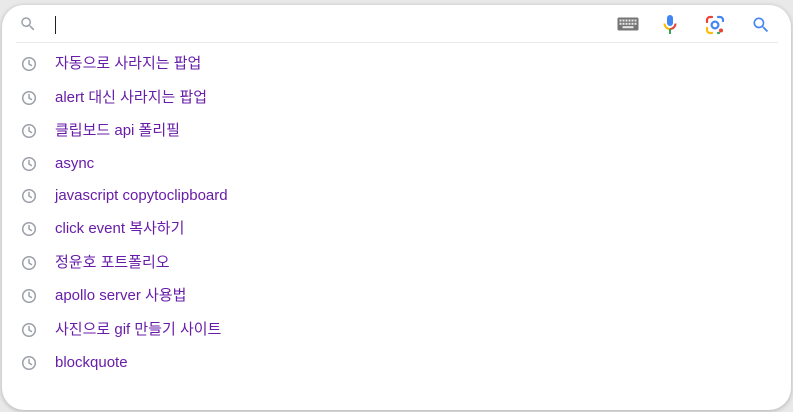 Image resolution: width=793 pixels, height=412 pixels. What do you see at coordinates (670, 25) in the screenshot?
I see `microphone-icon` at bounding box center [670, 25].